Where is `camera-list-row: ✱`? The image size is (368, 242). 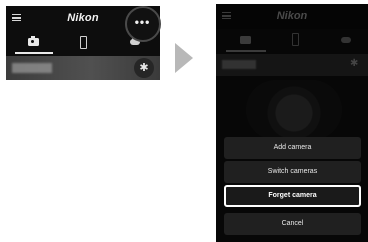
camera-list-row: ✱ is located at coordinates (83, 68).